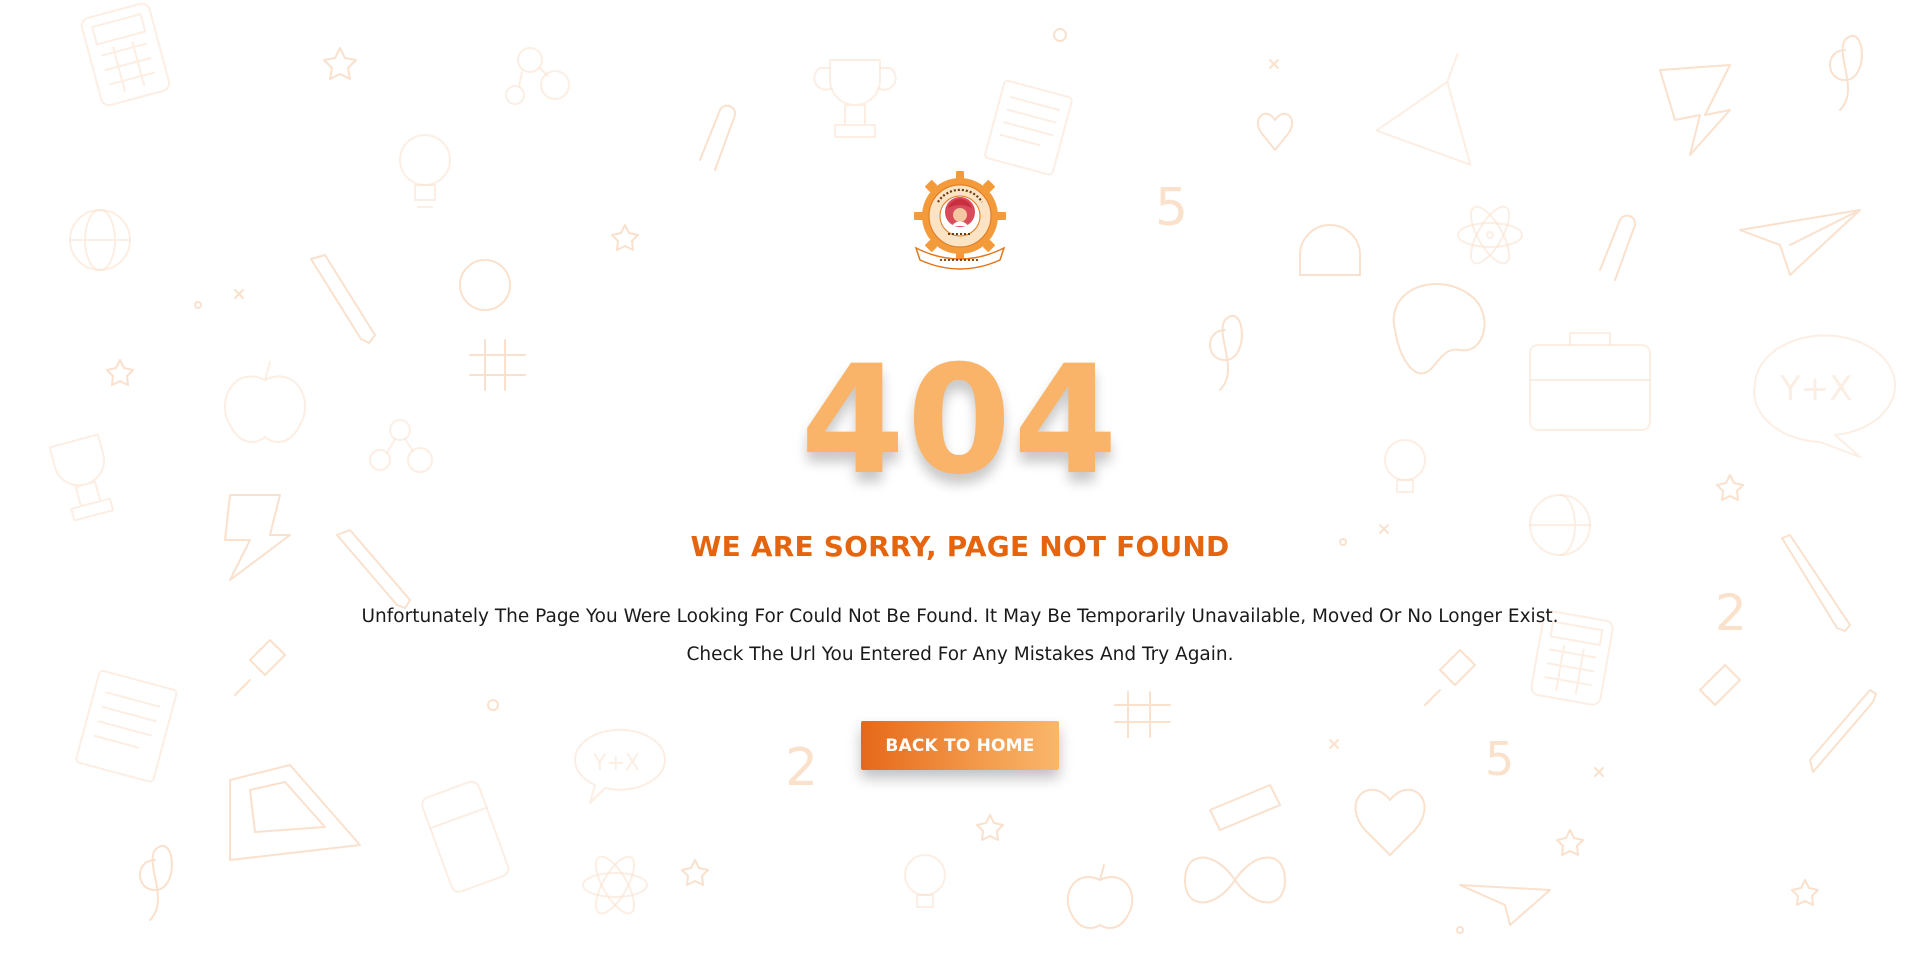  Describe the element at coordinates (960, 546) in the screenshot. I see `error-headline: WE ARE SORRY, PAGE NOT FOUND` at that location.